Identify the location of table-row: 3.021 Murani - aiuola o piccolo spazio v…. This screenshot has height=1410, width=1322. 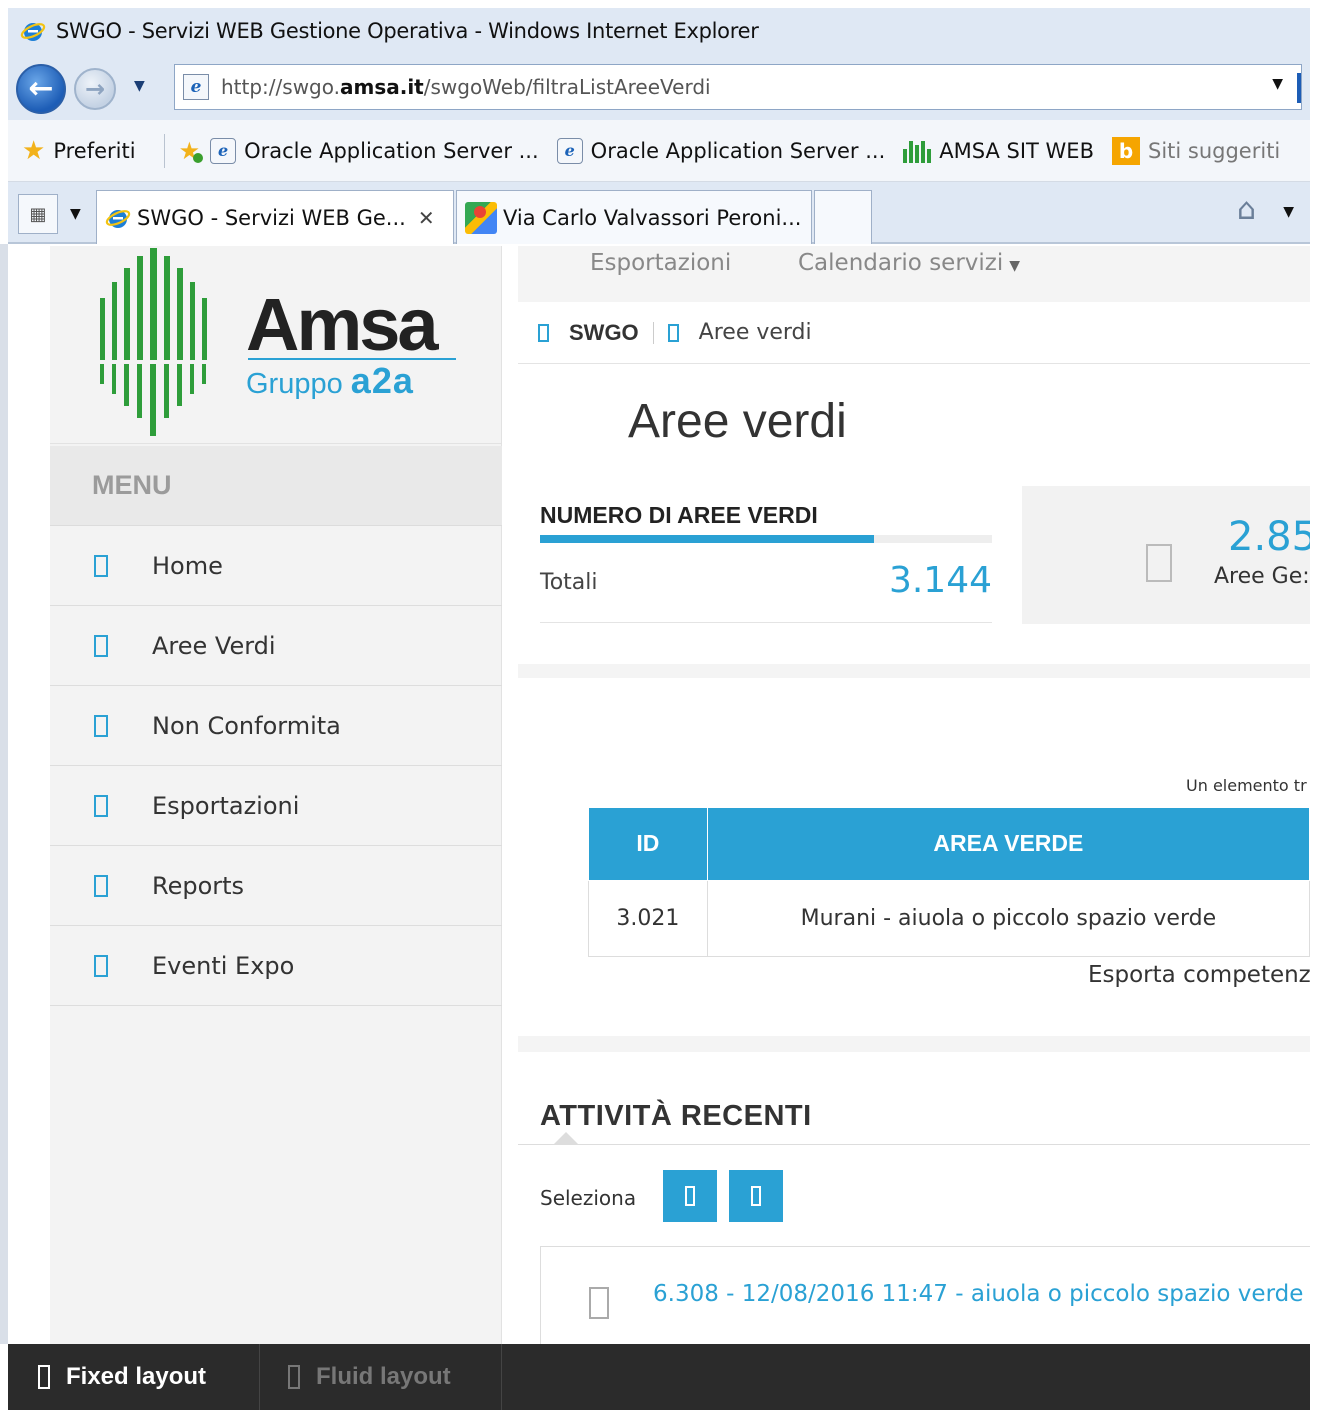
(949, 918).